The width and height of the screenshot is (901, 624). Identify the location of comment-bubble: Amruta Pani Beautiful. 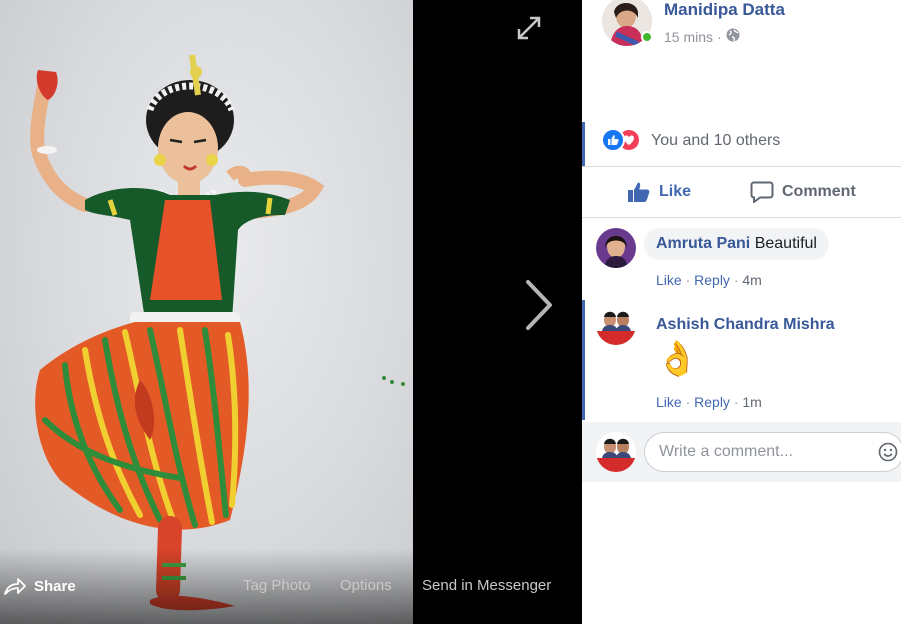
(736, 244).